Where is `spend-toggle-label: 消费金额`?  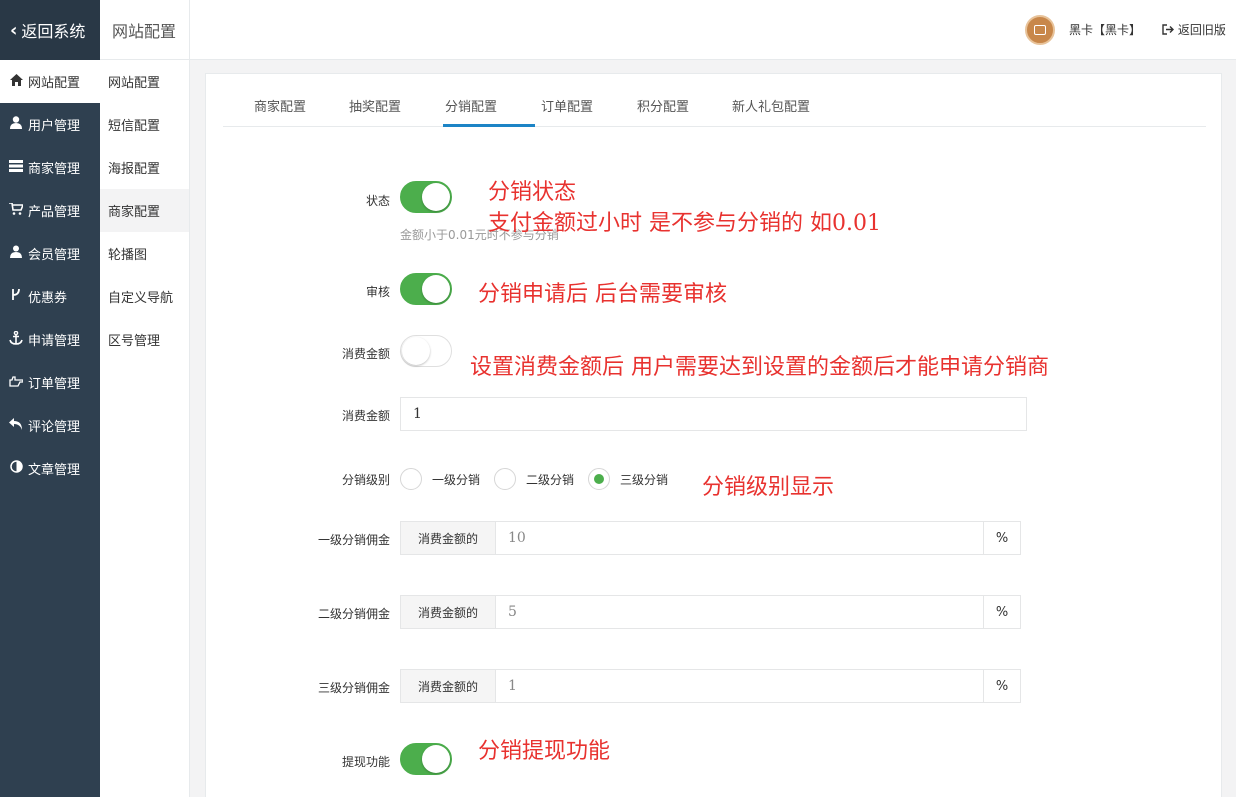 spend-toggle-label: 消费金额 is located at coordinates (365, 354).